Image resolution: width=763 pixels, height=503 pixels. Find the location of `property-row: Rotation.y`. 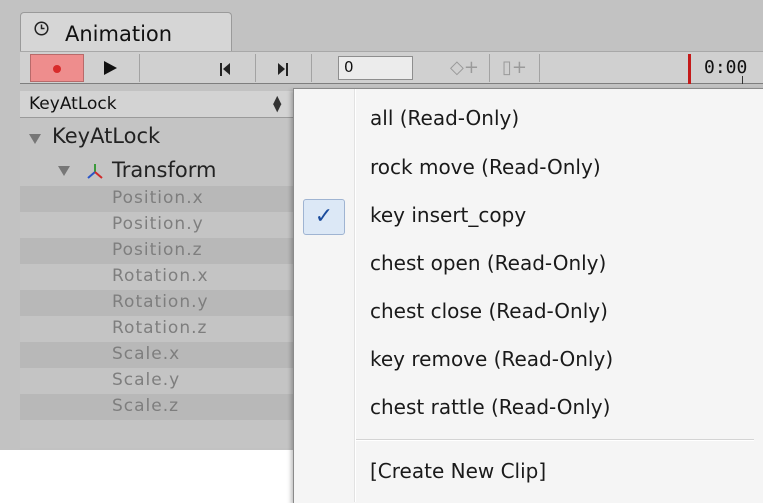

property-row: Rotation.y is located at coordinates (157, 303).